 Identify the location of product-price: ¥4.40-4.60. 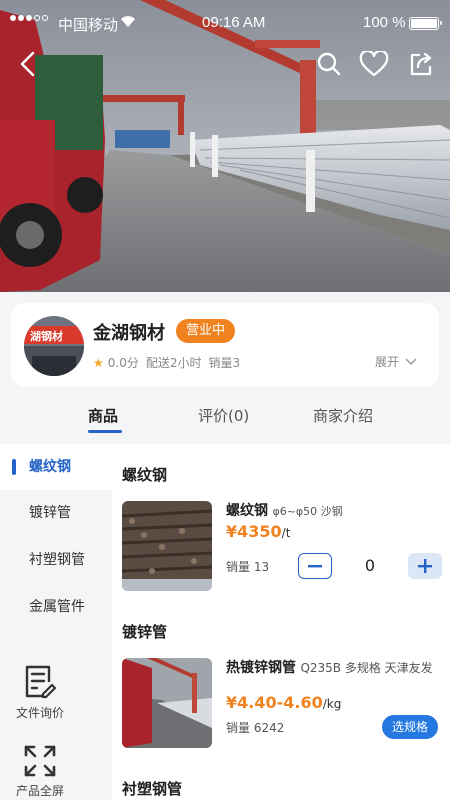
(274, 702).